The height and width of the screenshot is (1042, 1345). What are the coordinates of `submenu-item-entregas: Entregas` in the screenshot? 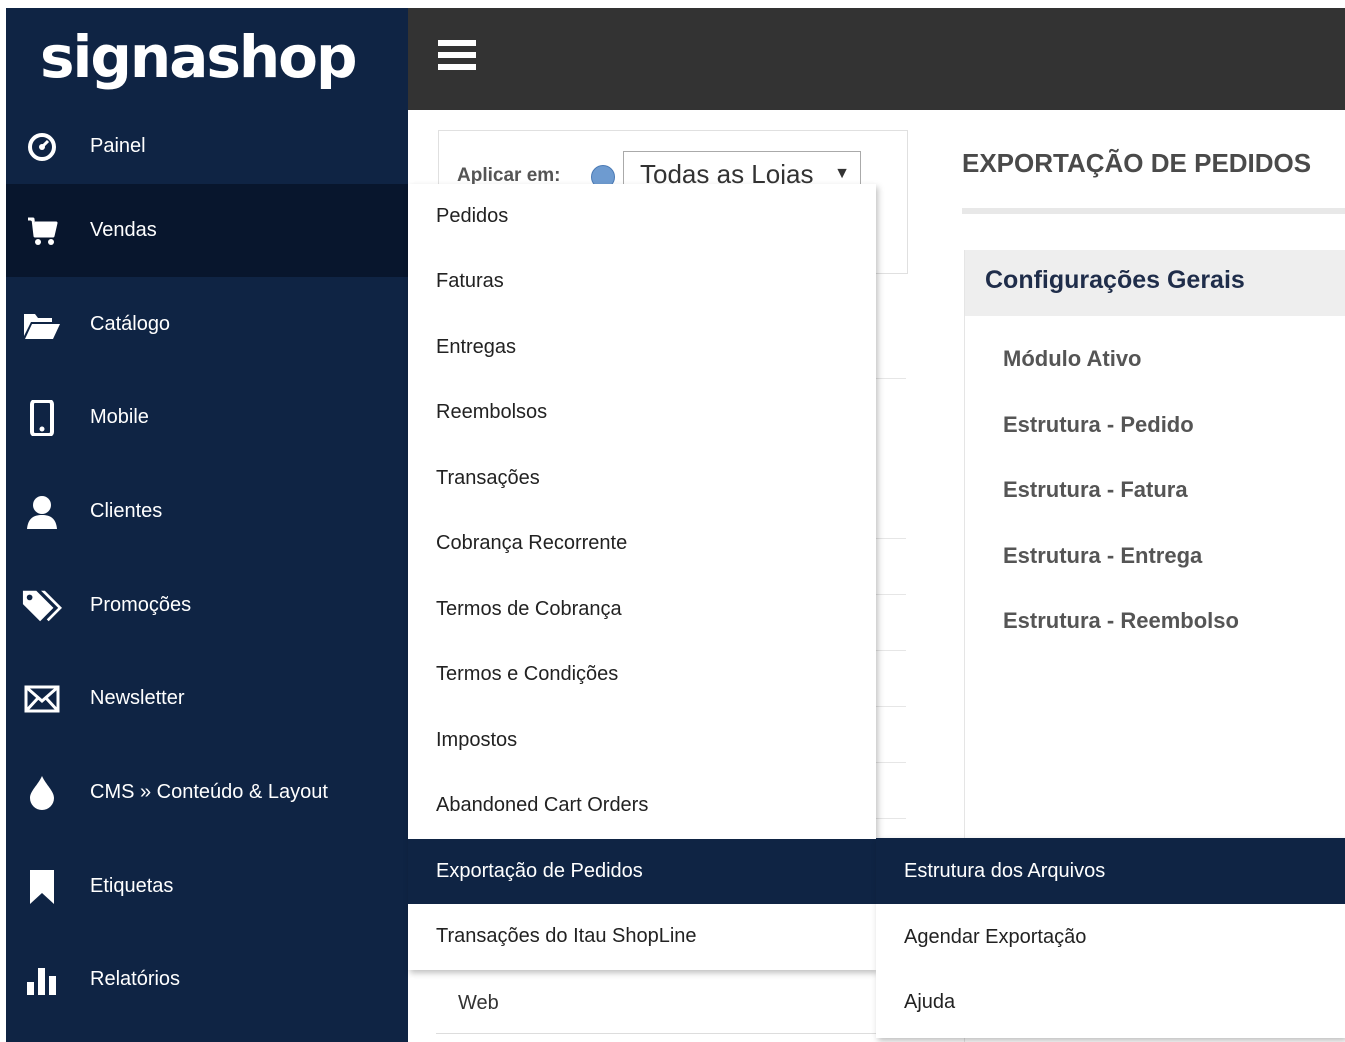 It's located at (642, 347).